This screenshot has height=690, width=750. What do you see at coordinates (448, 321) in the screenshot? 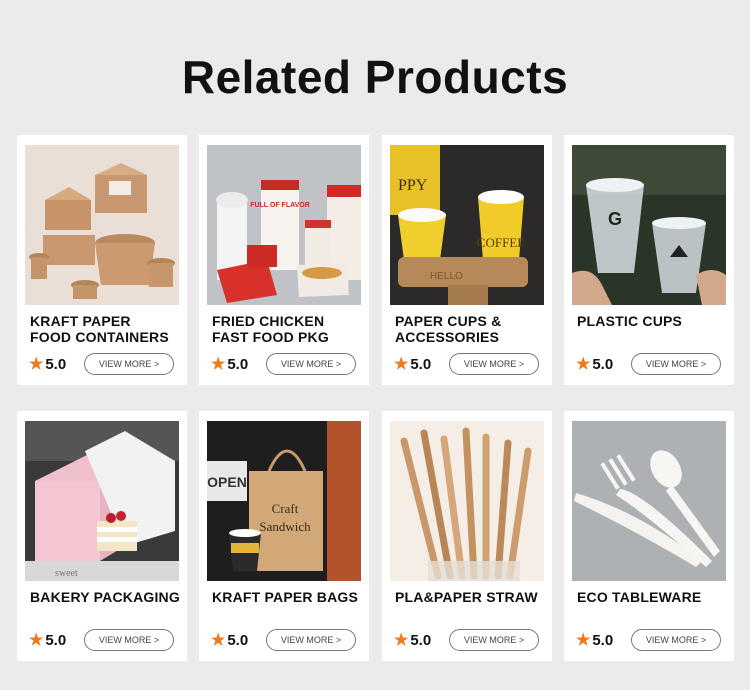
I see `product-name-line: PAPER CUPS &` at bounding box center [448, 321].